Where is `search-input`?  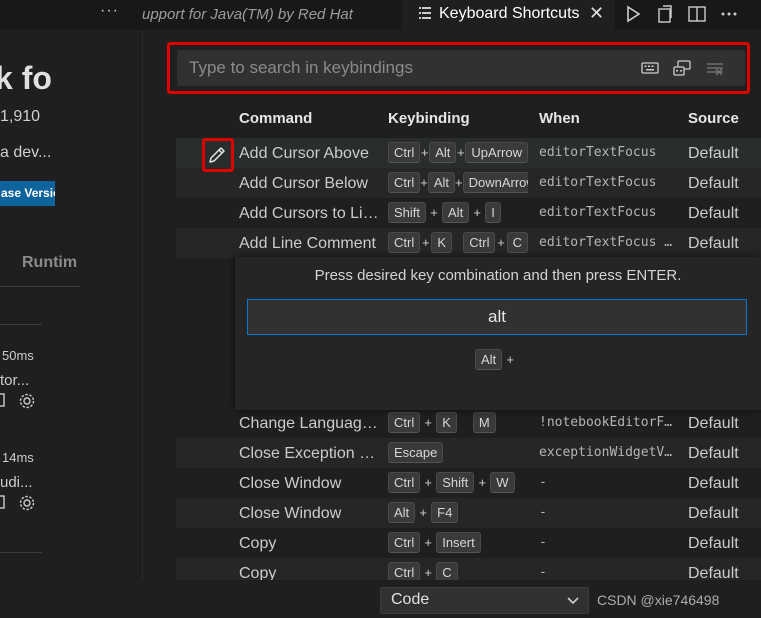 search-input is located at coordinates (409, 68).